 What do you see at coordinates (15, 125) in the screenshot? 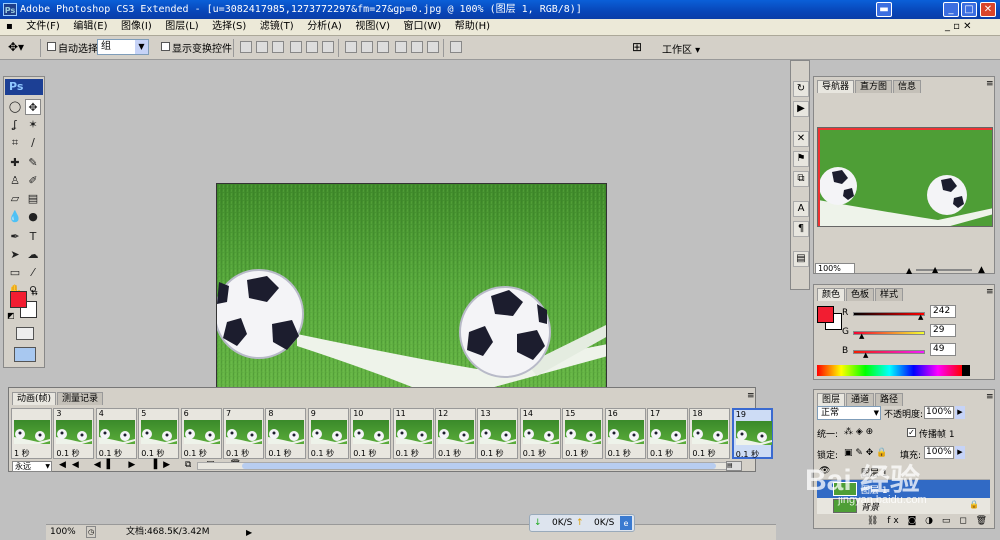
I see `lasso-tool-icon: ʆ` at bounding box center [15, 125].